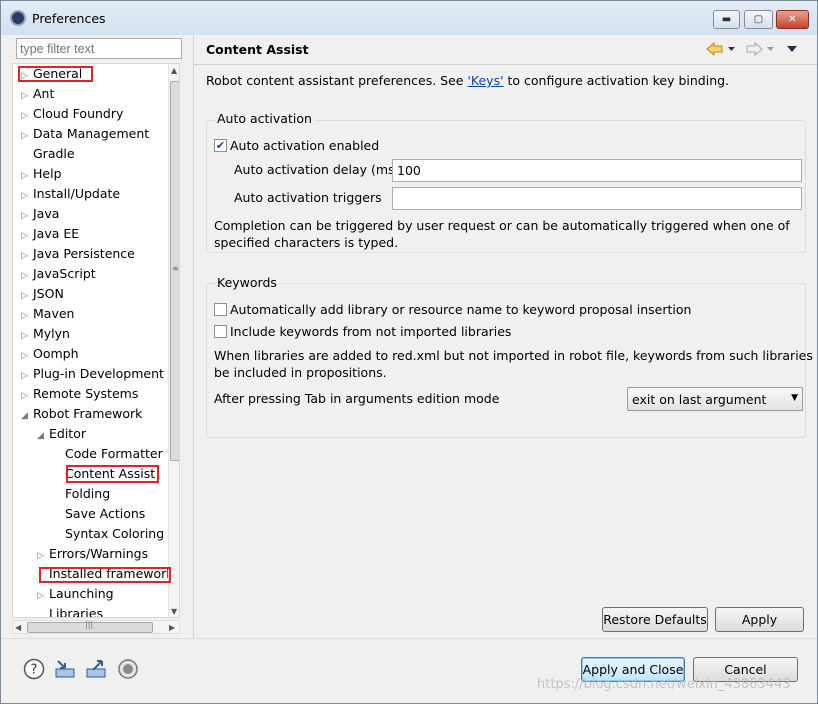 This screenshot has width=818, height=704. I want to click on tree-item: Folding, so click(81, 494).